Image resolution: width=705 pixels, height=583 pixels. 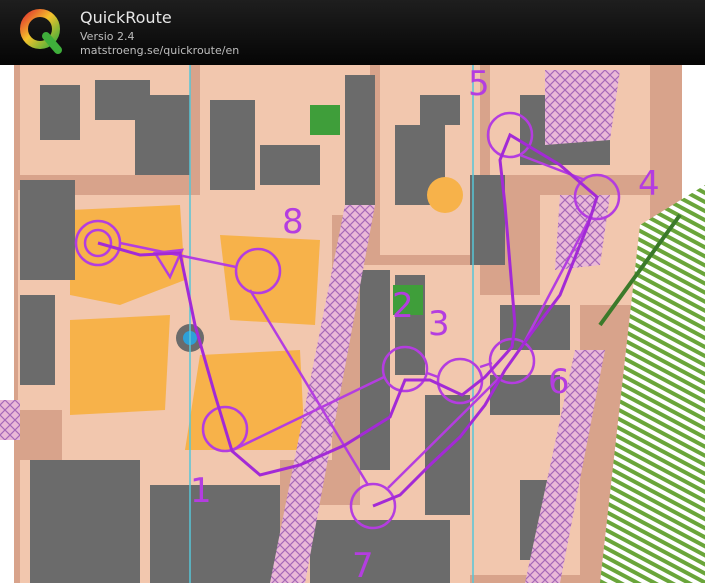 What do you see at coordinates (363, 564) in the screenshot?
I see `control-number-7: 7` at bounding box center [363, 564].